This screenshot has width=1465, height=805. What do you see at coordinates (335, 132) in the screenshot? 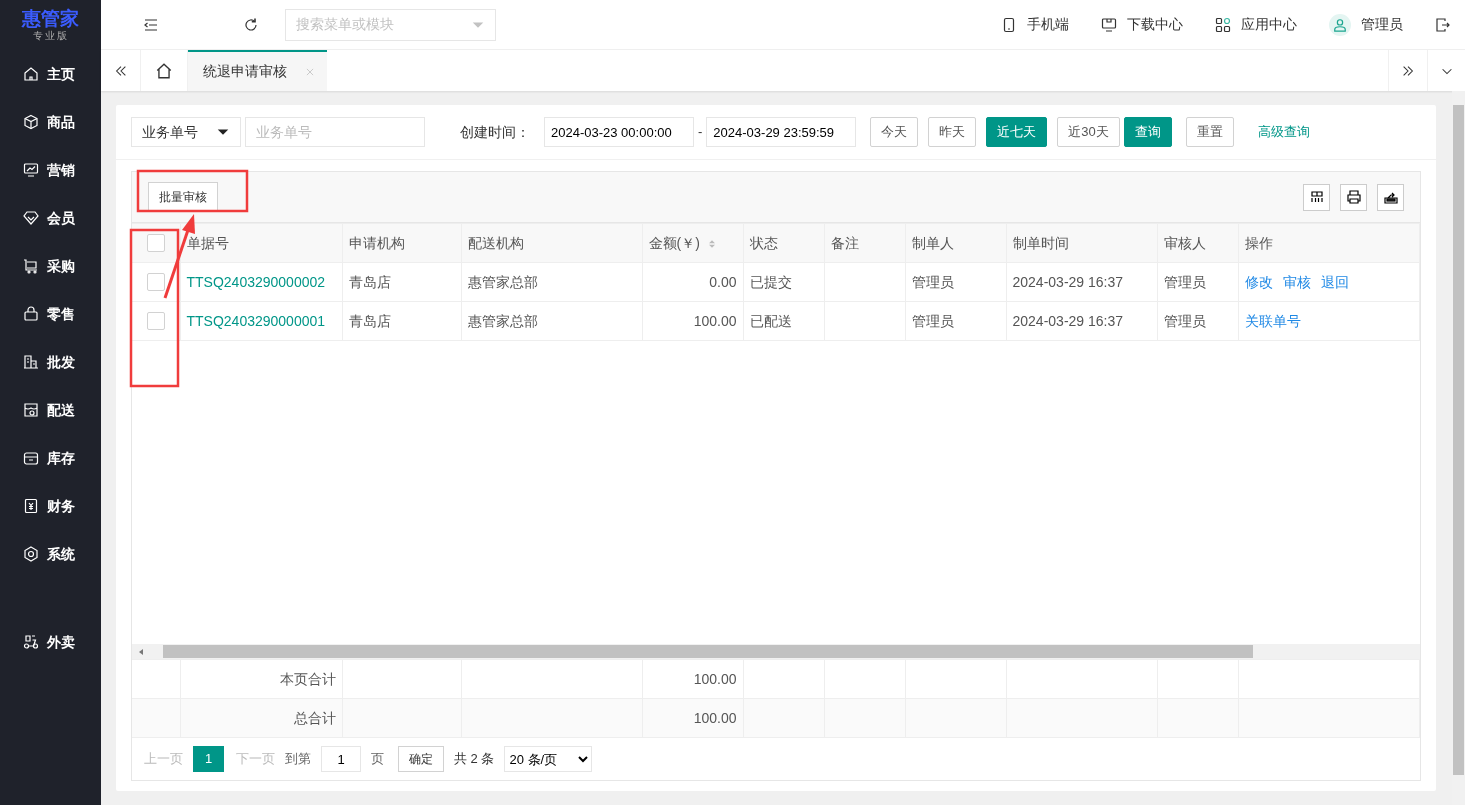
I see `input-field: 业务单号` at bounding box center [335, 132].